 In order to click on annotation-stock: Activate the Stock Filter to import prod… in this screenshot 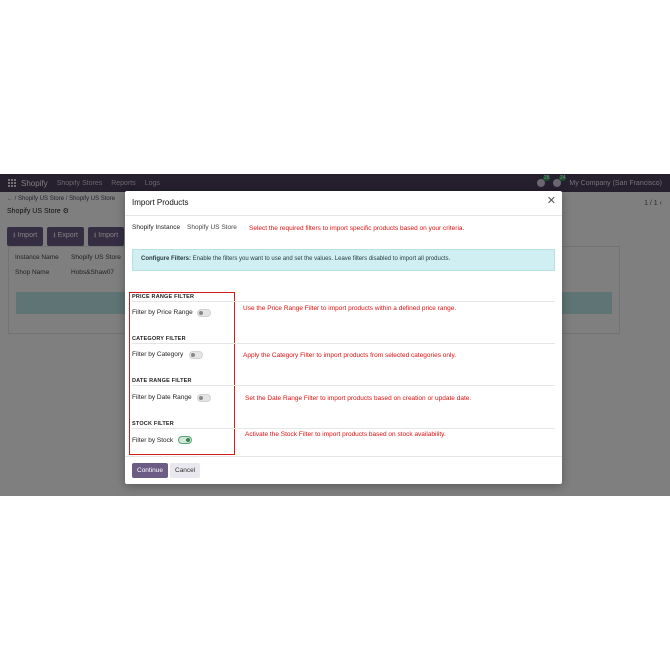, I will do `click(345, 434)`.